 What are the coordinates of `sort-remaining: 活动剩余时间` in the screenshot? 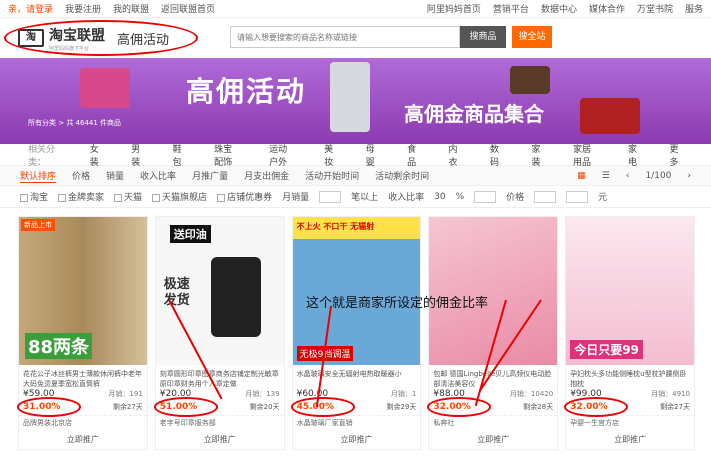 It's located at (402, 175).